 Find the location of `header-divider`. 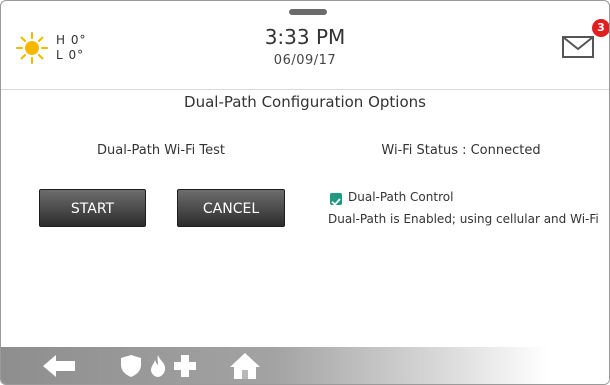

header-divider is located at coordinates (305, 89).